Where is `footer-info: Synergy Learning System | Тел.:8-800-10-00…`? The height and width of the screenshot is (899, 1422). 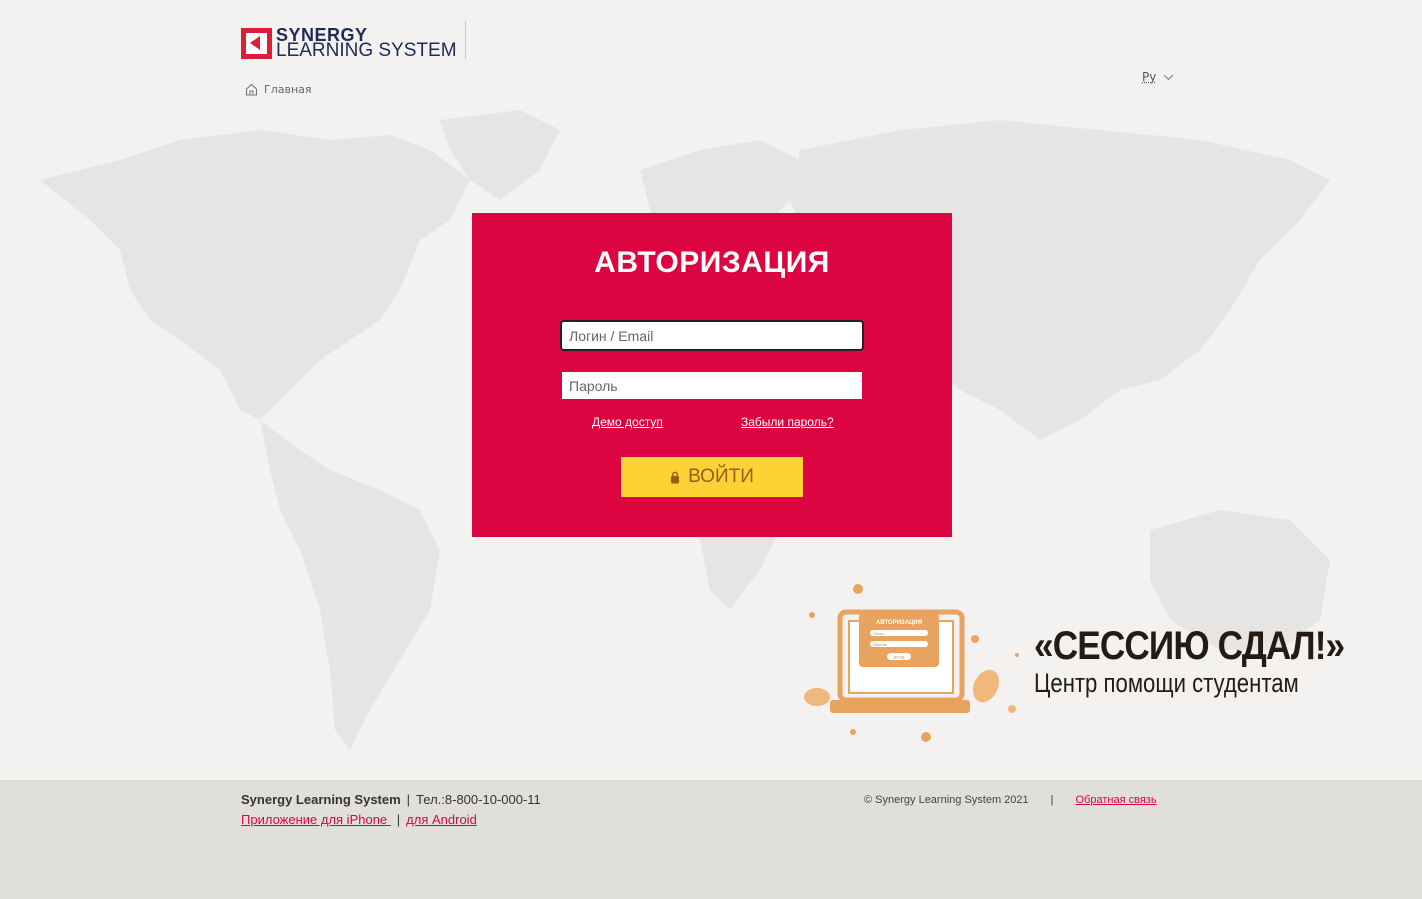
footer-info: Synergy Learning System | Тел.:8-800-10-00… is located at coordinates (391, 799).